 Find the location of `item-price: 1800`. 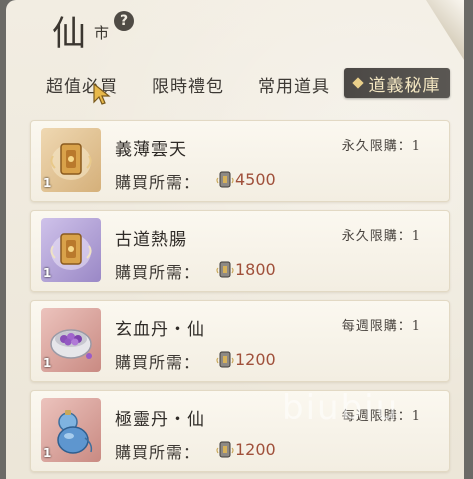

item-price: 1800 is located at coordinates (255, 269).